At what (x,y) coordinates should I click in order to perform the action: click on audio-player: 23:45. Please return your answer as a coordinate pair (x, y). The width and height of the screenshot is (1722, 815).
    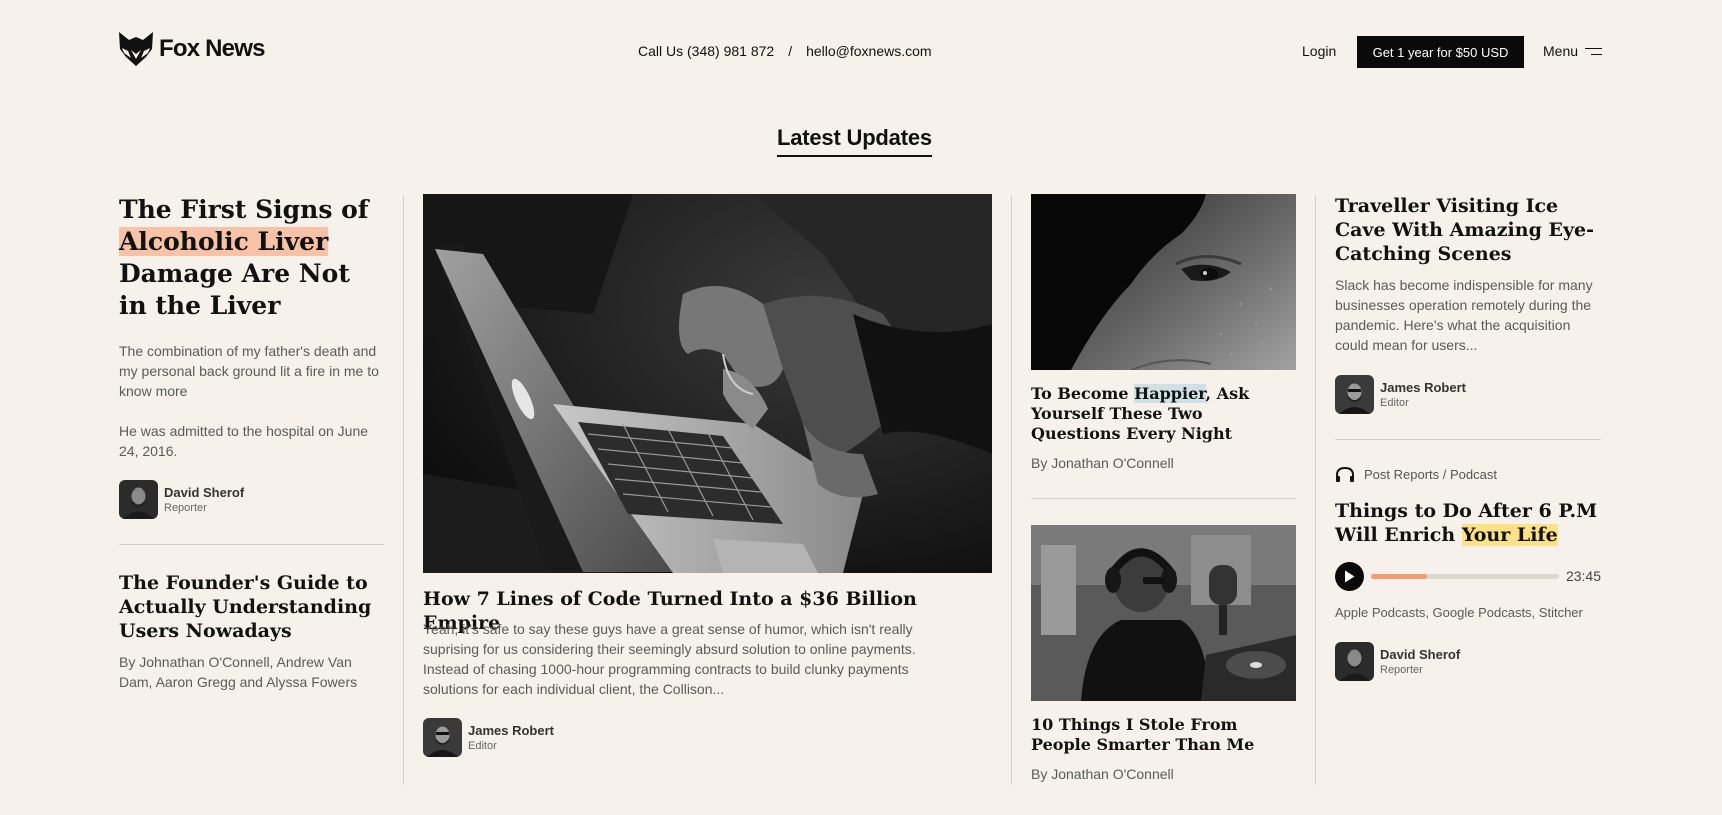
    Looking at the image, I should click on (1468, 576).